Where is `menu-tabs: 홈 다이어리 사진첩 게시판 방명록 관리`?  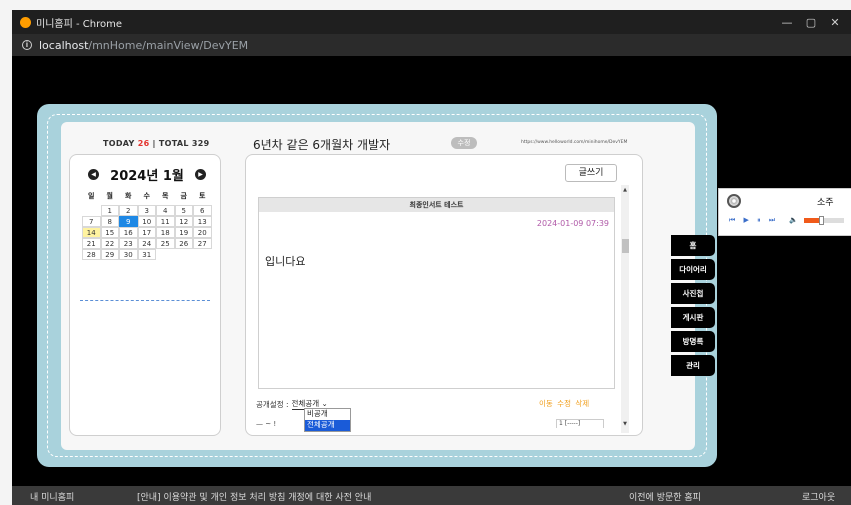
menu-tabs: 홈 다이어리 사진첩 게시판 방명록 관리 is located at coordinates (696, 307).